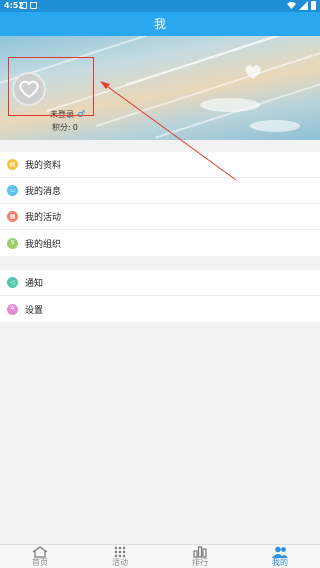  Describe the element at coordinates (313, 5) in the screenshot. I see `battery-icon` at that location.